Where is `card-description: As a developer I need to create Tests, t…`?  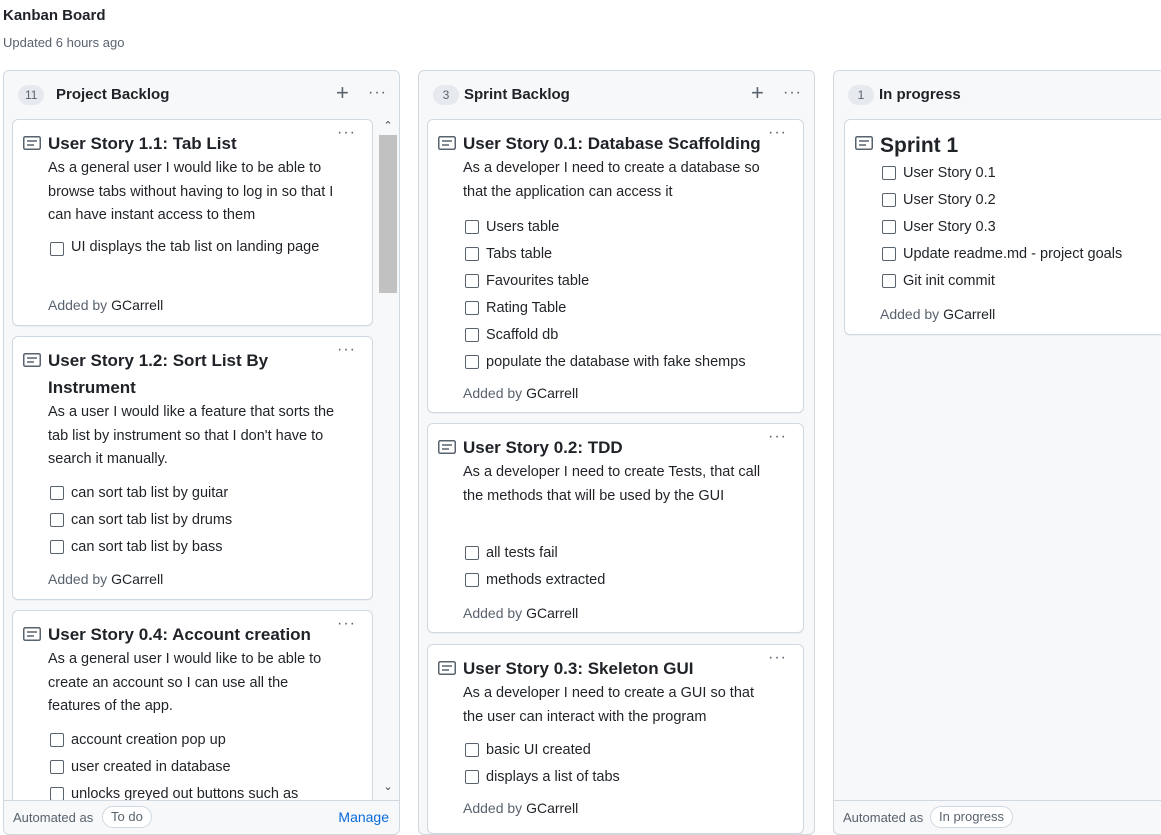 card-description: As a developer I need to create Tests, t… is located at coordinates (612, 484).